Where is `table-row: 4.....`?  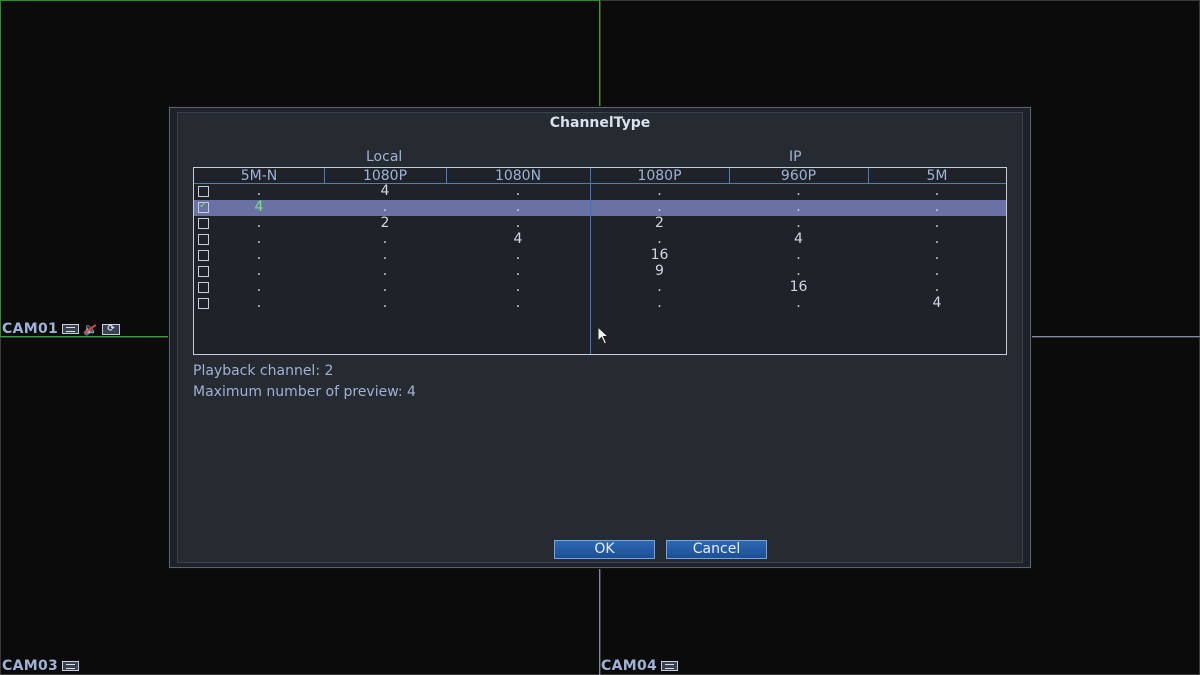 table-row: 4..... is located at coordinates (600, 208).